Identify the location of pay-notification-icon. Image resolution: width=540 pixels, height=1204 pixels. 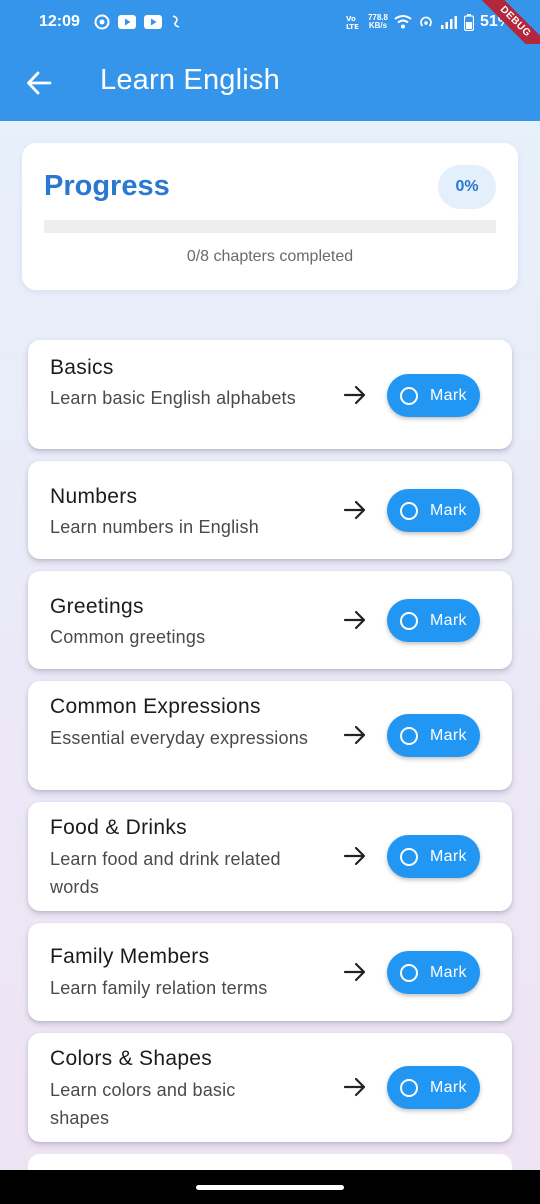
(176, 22).